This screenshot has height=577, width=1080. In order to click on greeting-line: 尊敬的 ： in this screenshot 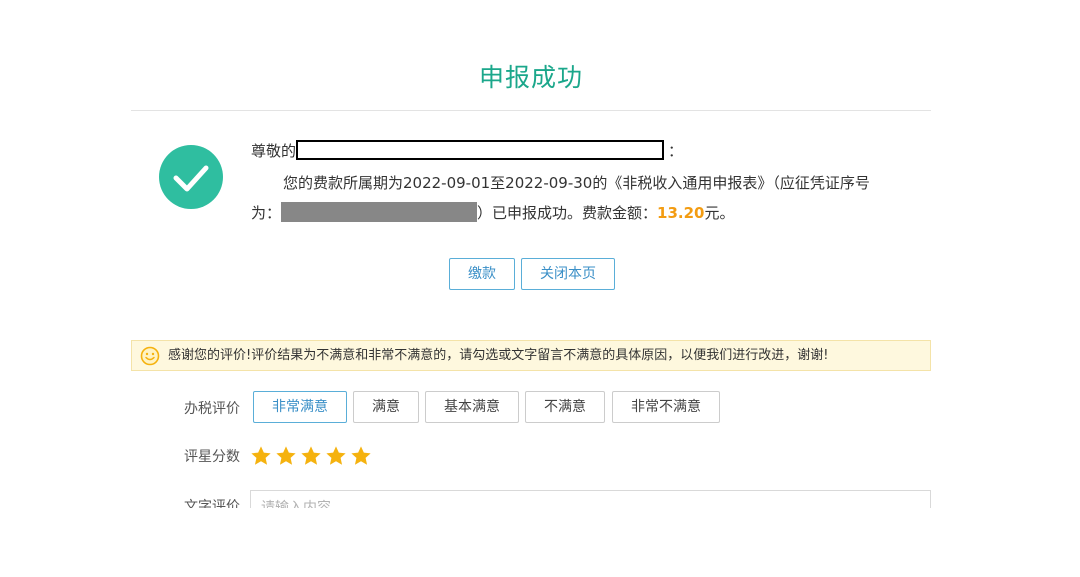, I will do `click(467, 150)`.